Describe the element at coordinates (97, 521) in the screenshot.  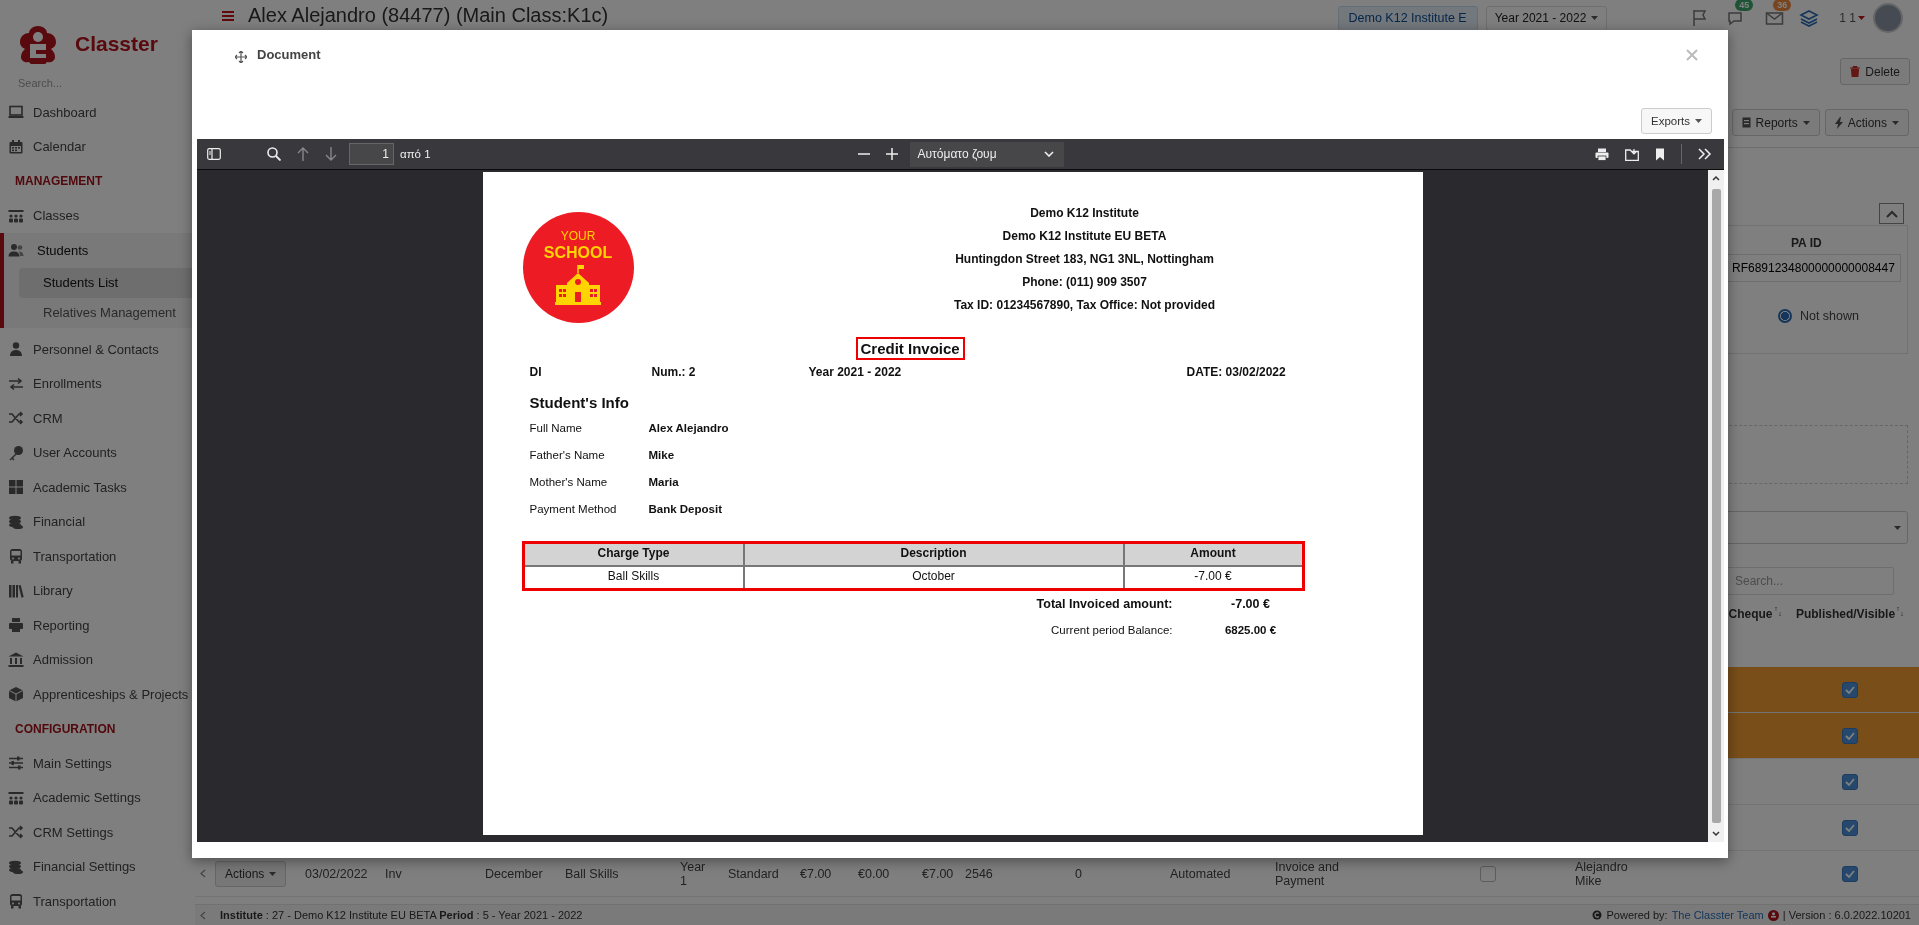
I see `nav-item: Financial` at that location.